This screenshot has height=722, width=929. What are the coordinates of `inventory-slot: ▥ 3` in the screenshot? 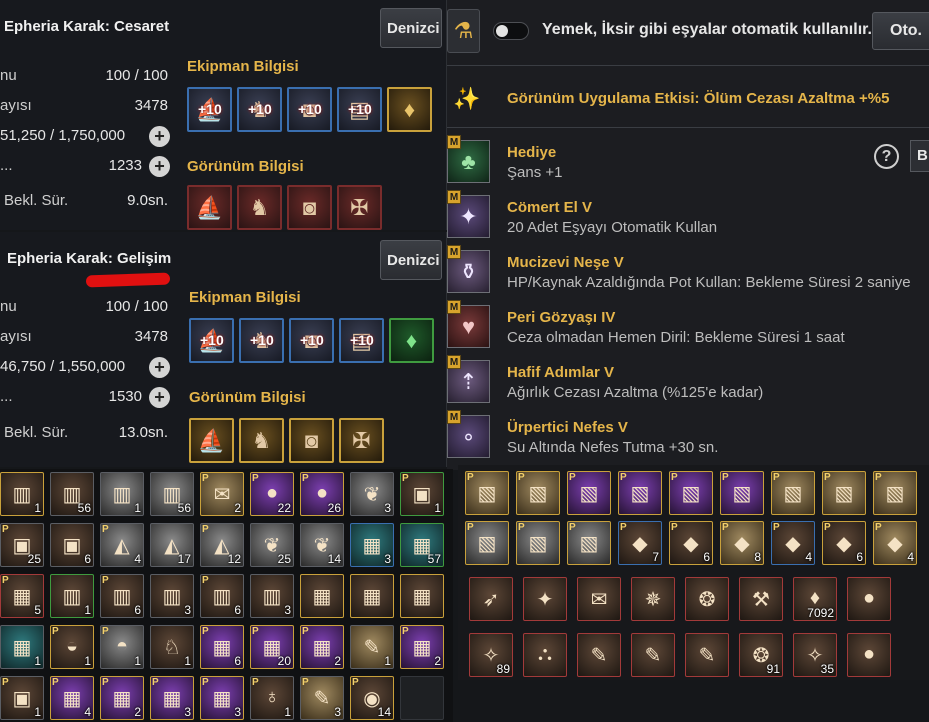 It's located at (272, 596).